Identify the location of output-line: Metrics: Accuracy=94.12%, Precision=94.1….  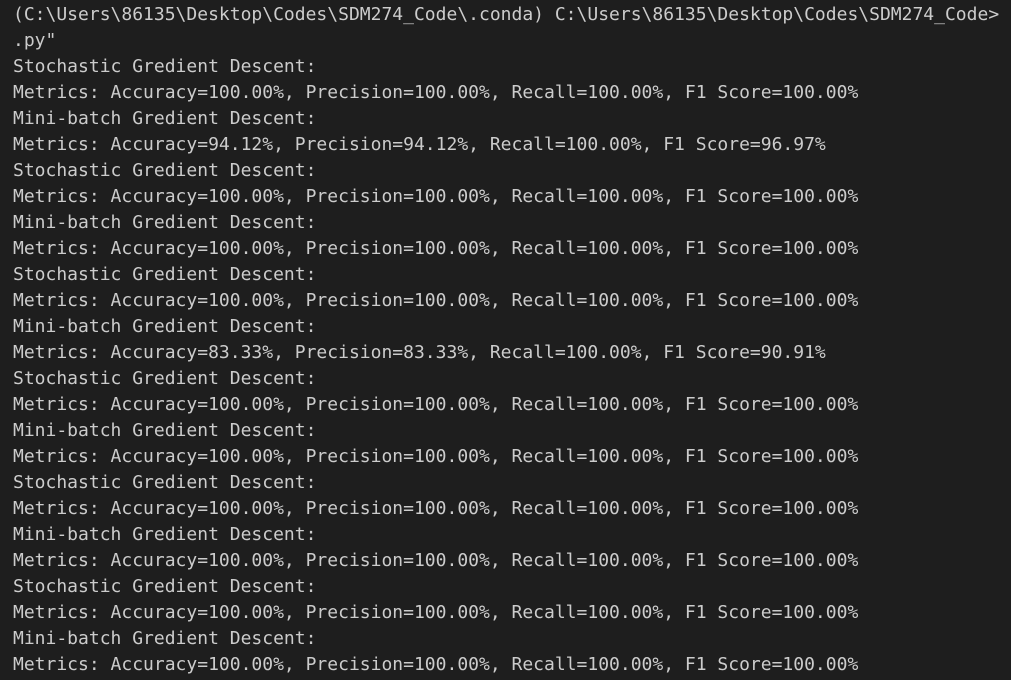
(419, 144).